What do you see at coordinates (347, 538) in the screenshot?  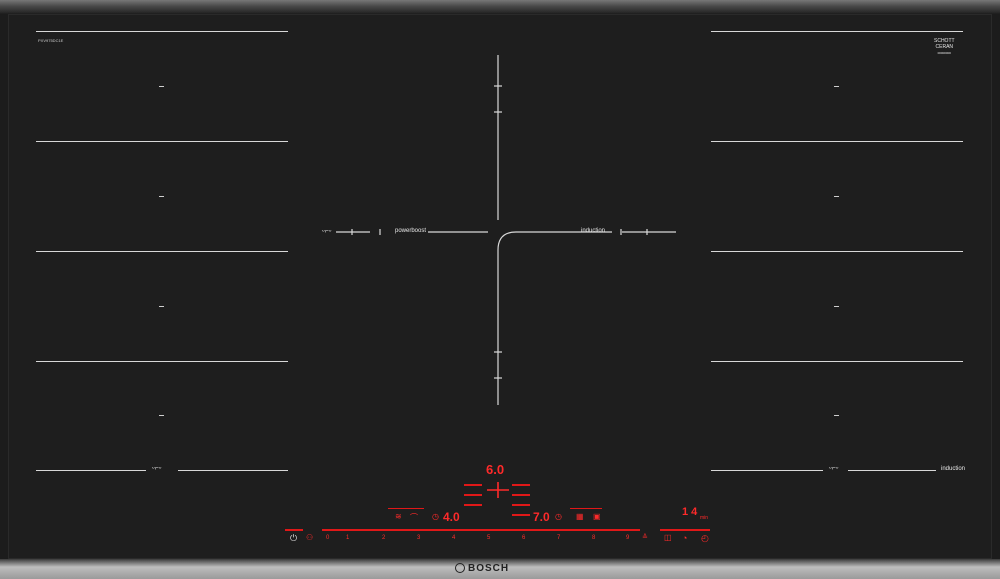 I see `power-level-1: 1` at bounding box center [347, 538].